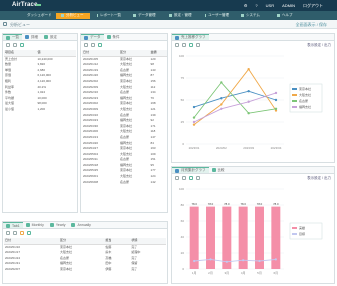 The height and width of the screenshot is (286, 337). Describe the element at coordinates (73, 15) in the screenshot. I see `tab-analysis: 分析ビュー` at that location.